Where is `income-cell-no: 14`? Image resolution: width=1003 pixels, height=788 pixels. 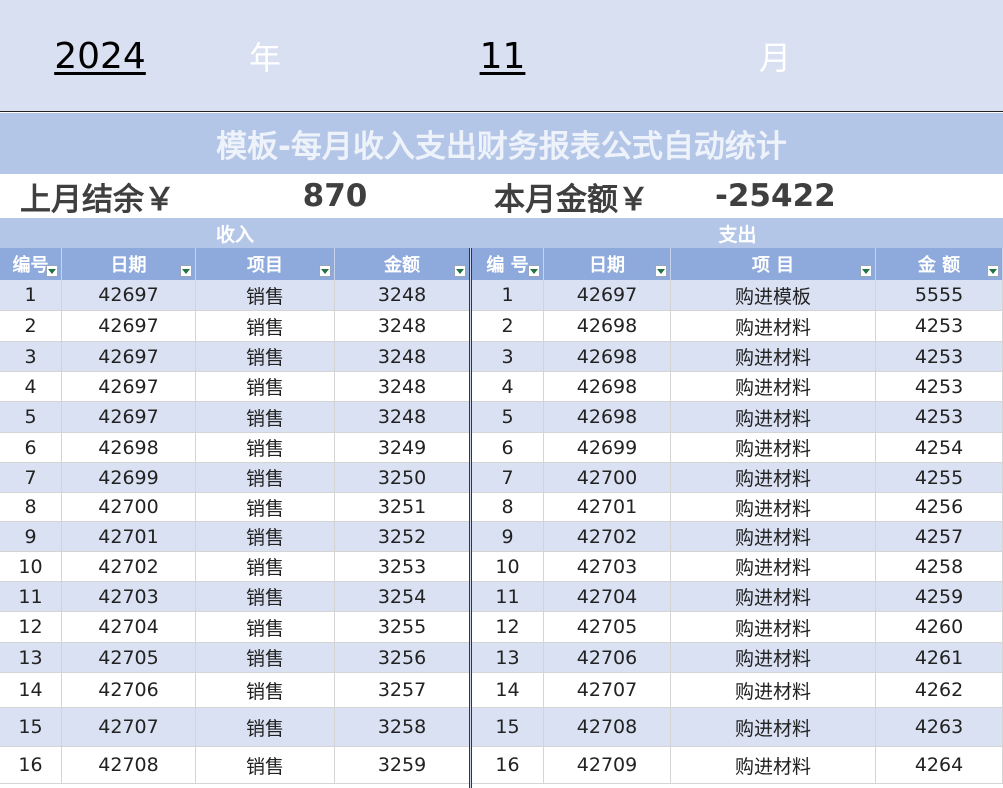
income-cell-no: 14 is located at coordinates (31, 690).